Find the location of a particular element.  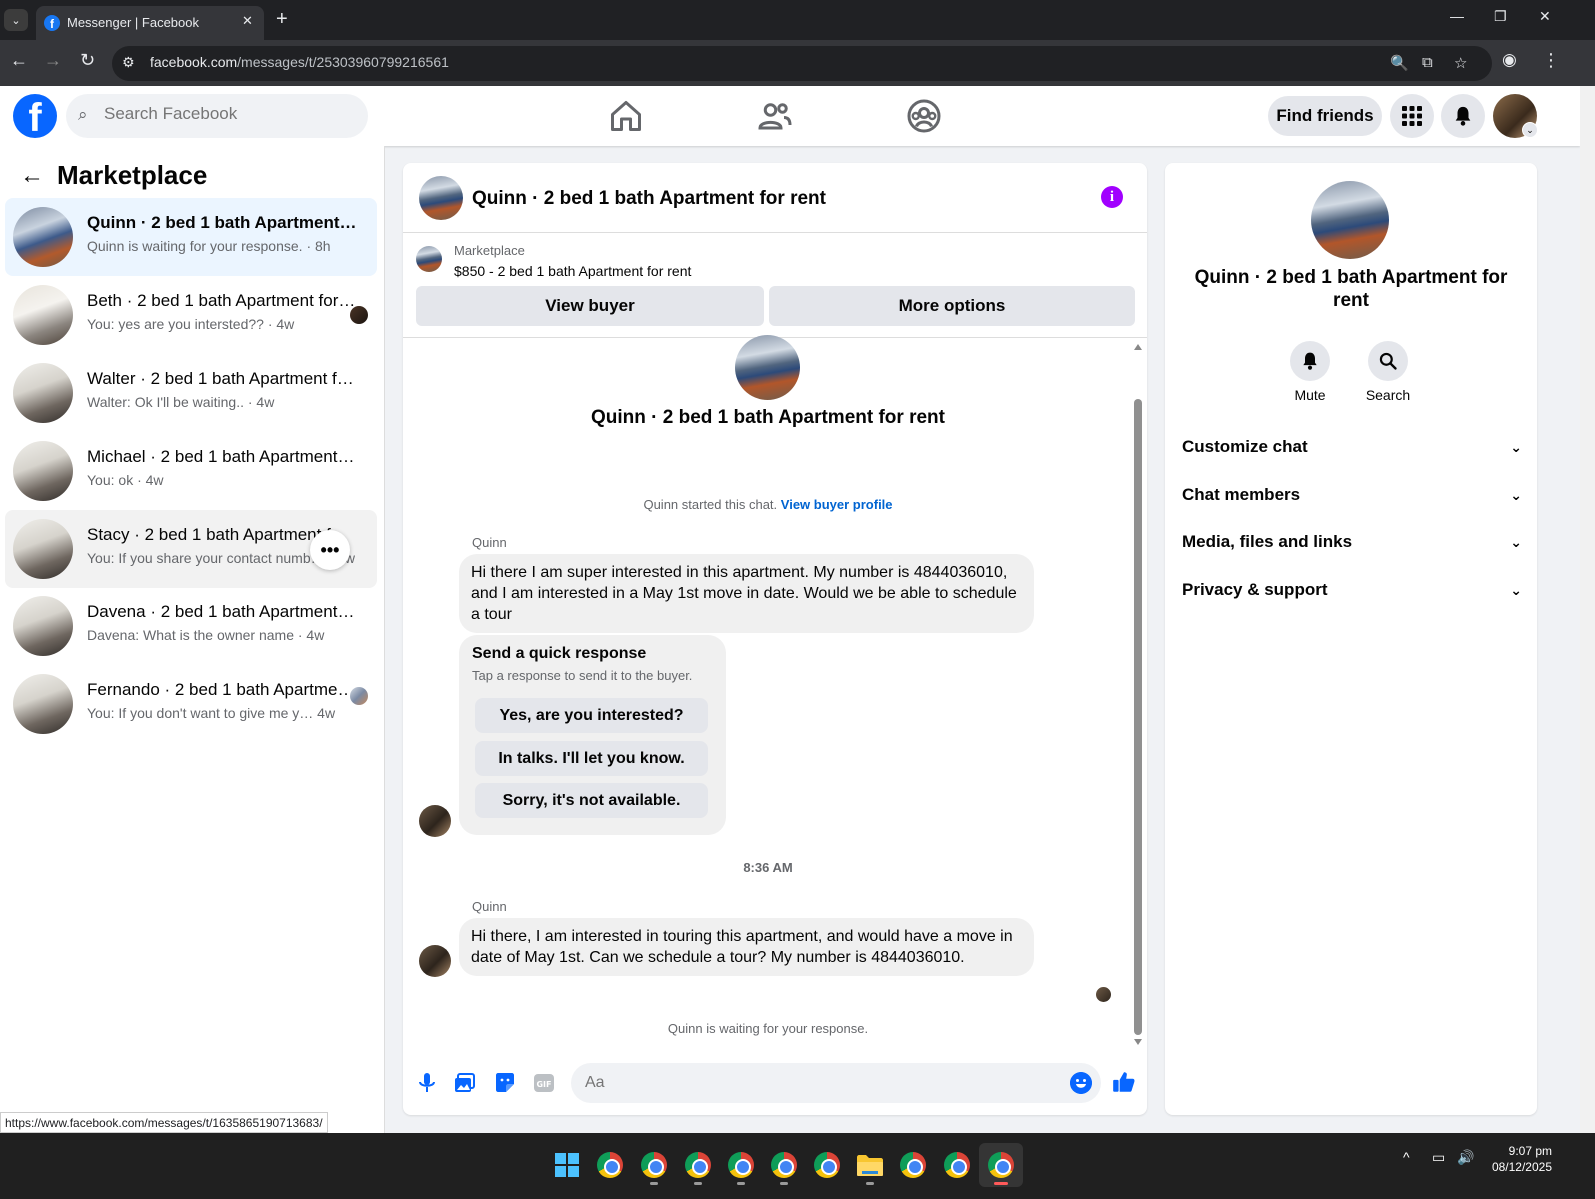

back-icon: ← is located at coordinates (19, 60).